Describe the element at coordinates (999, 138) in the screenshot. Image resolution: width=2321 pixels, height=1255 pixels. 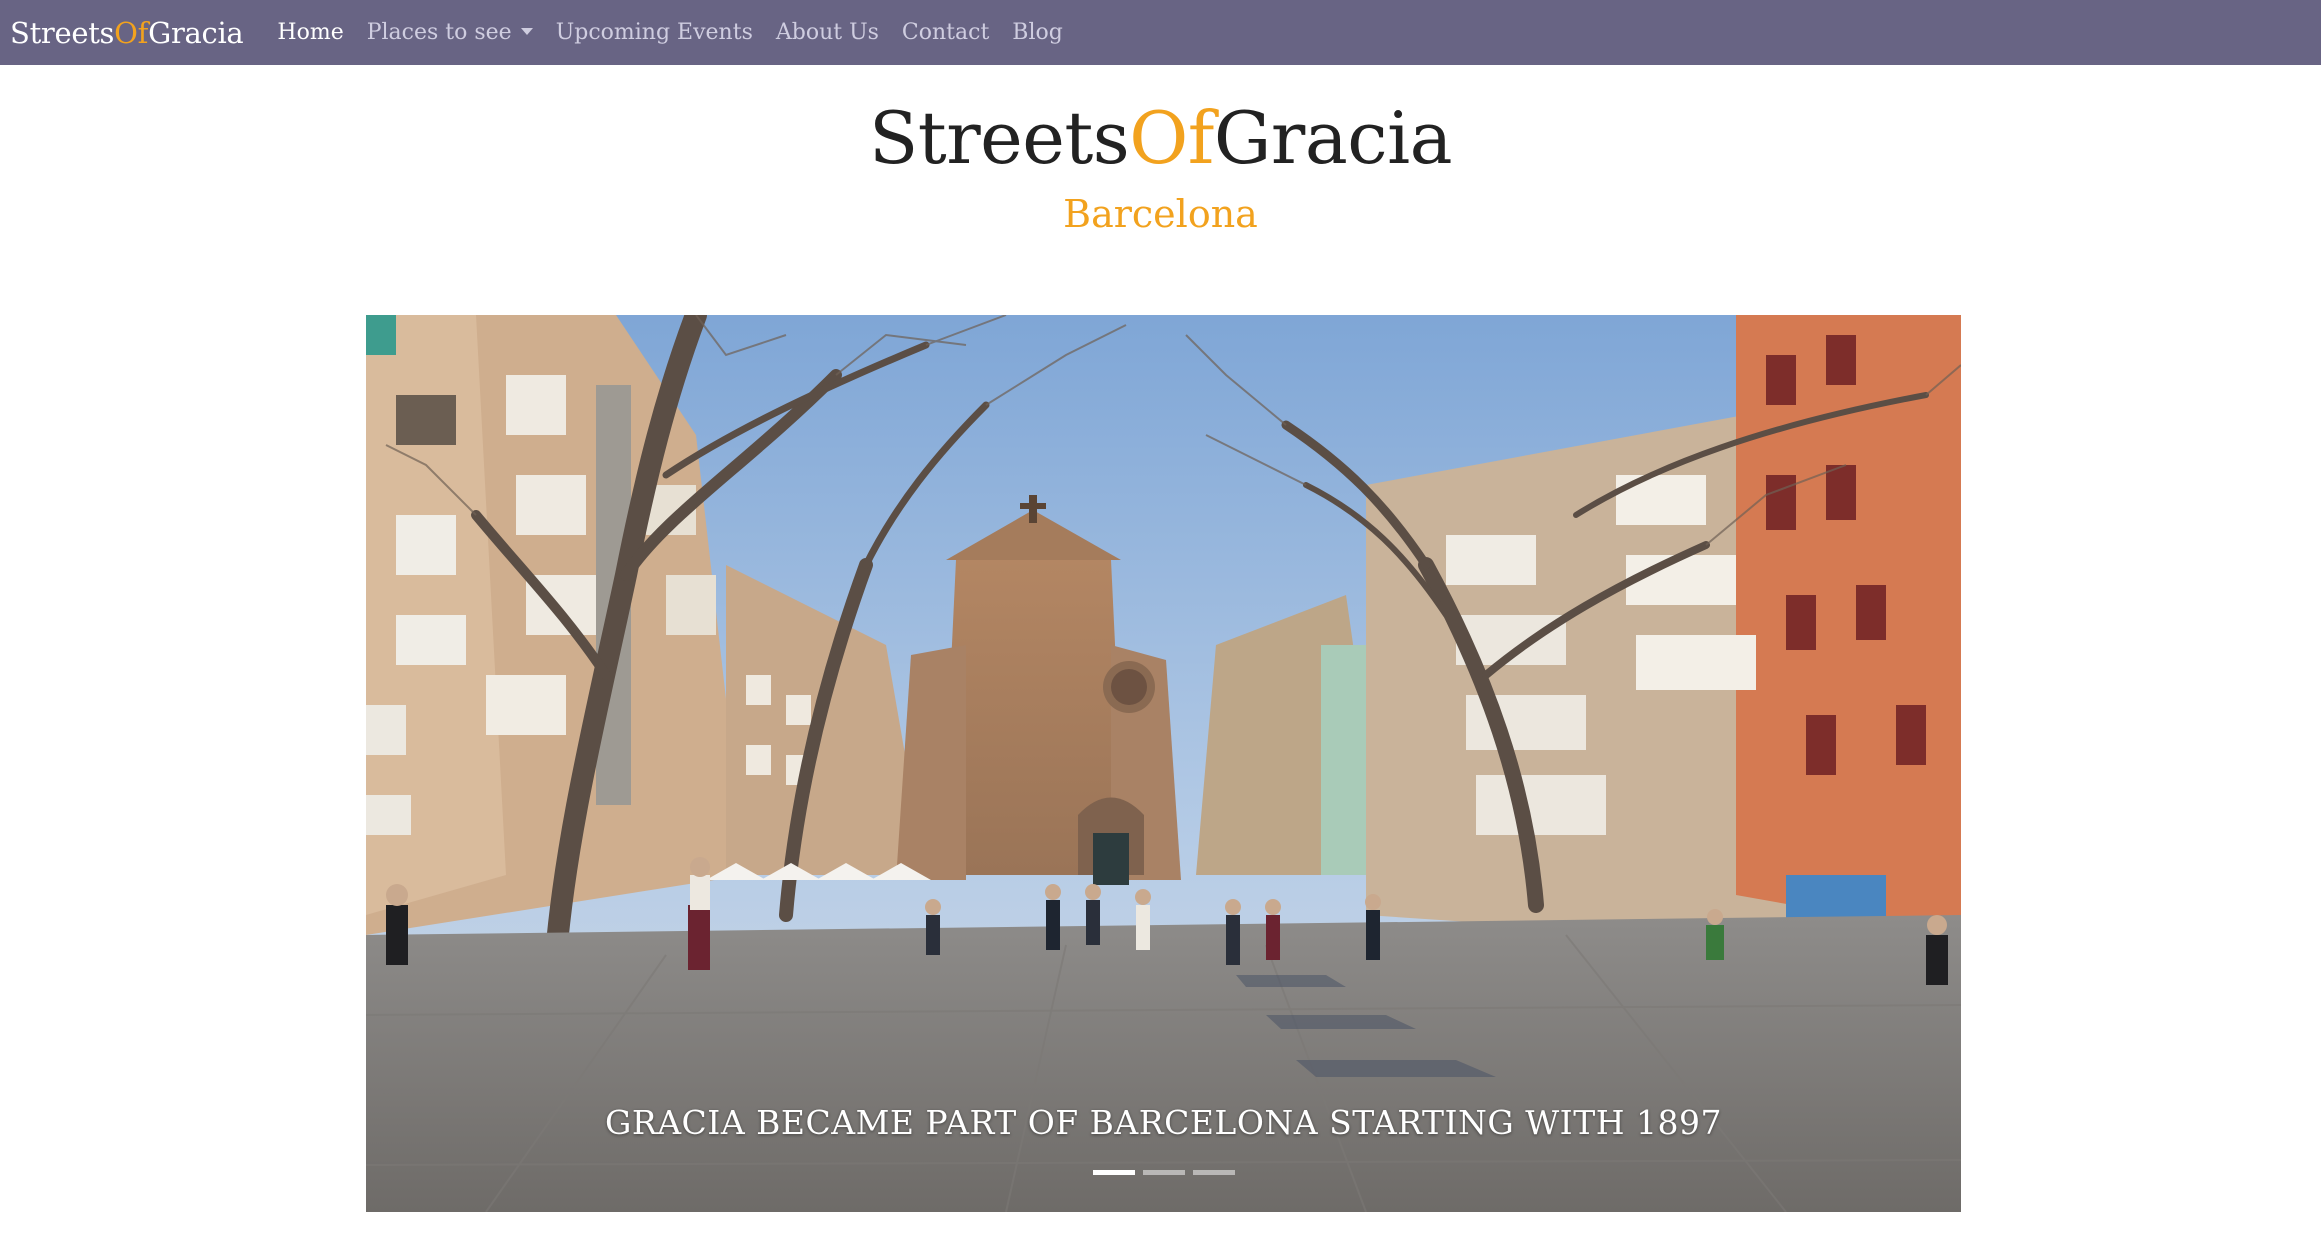
I see `title-part-streets: Streets` at that location.